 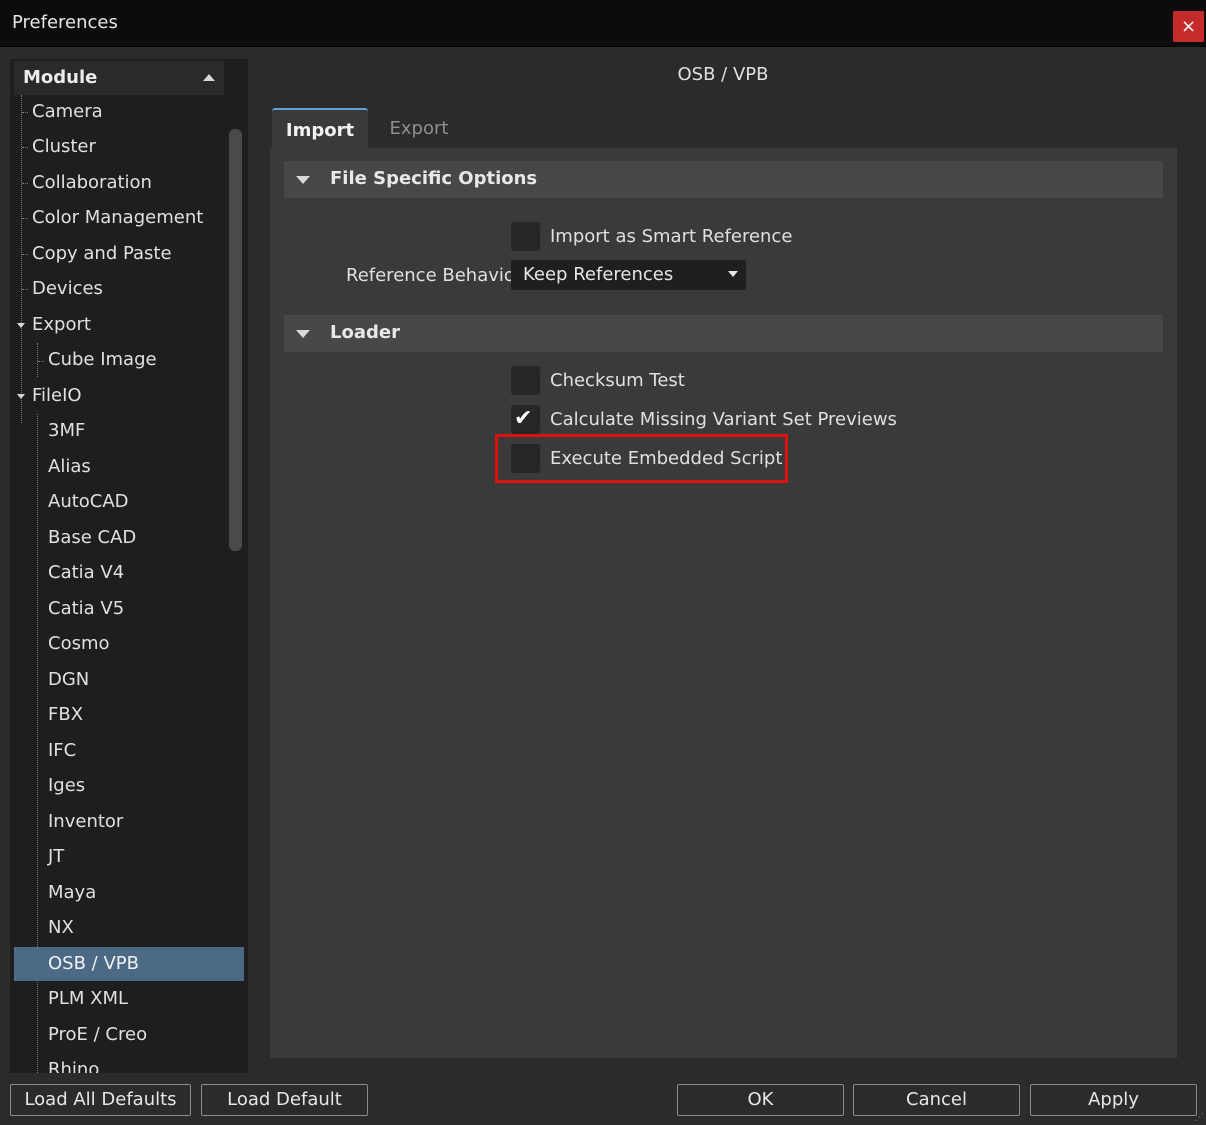 I want to click on sidebar-item-proe-creo: ProE / Creo, so click(x=97, y=1035).